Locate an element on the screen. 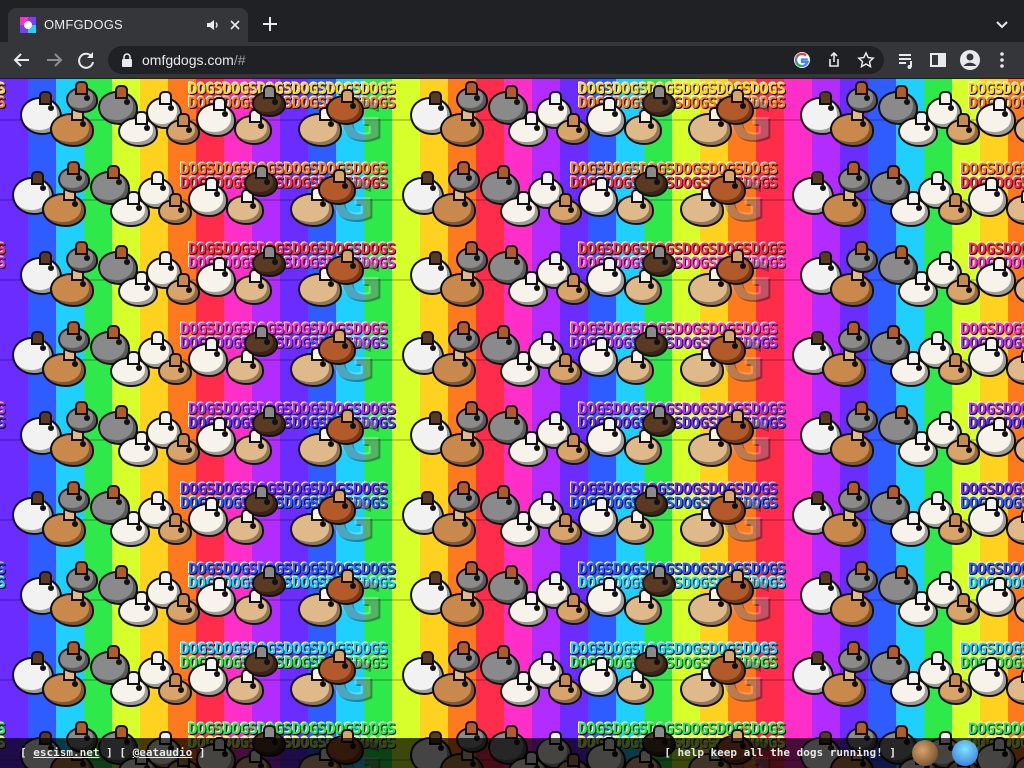 This screenshot has height=768, width=1024. mermaid-icon is located at coordinates (965, 753).